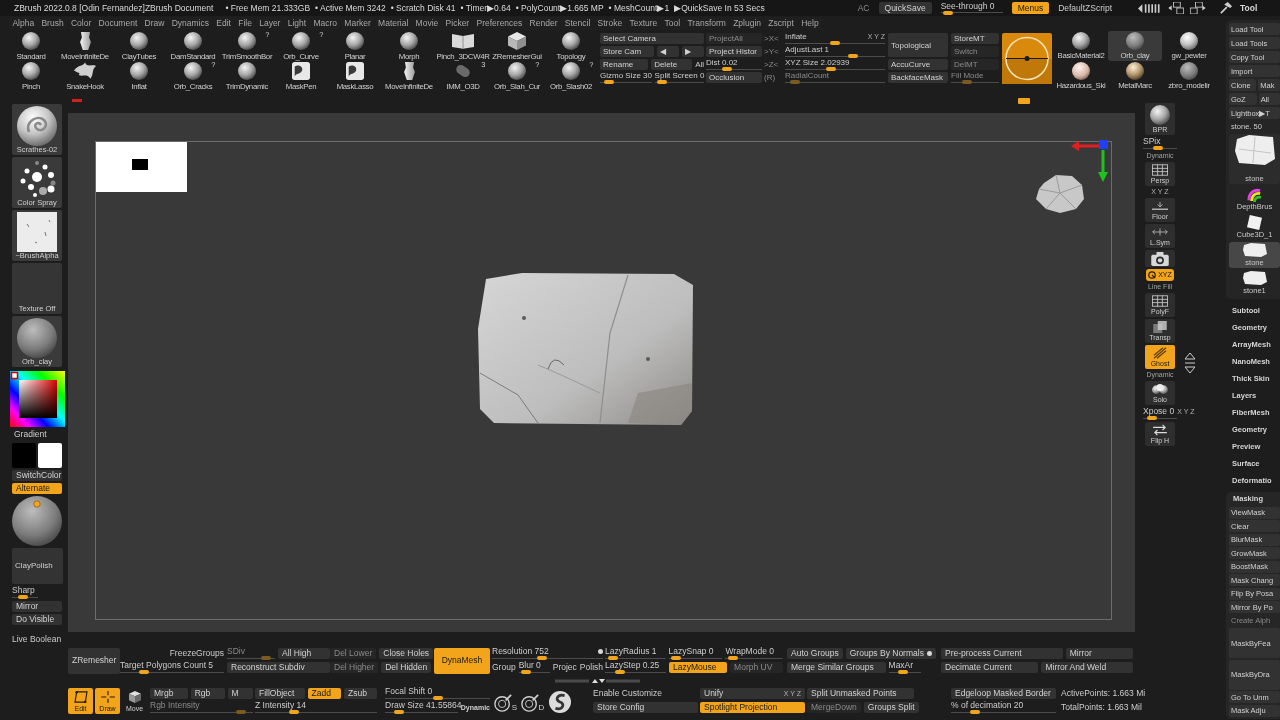  Describe the element at coordinates (1160, 258) in the screenshot. I see `shelf-button` at that location.